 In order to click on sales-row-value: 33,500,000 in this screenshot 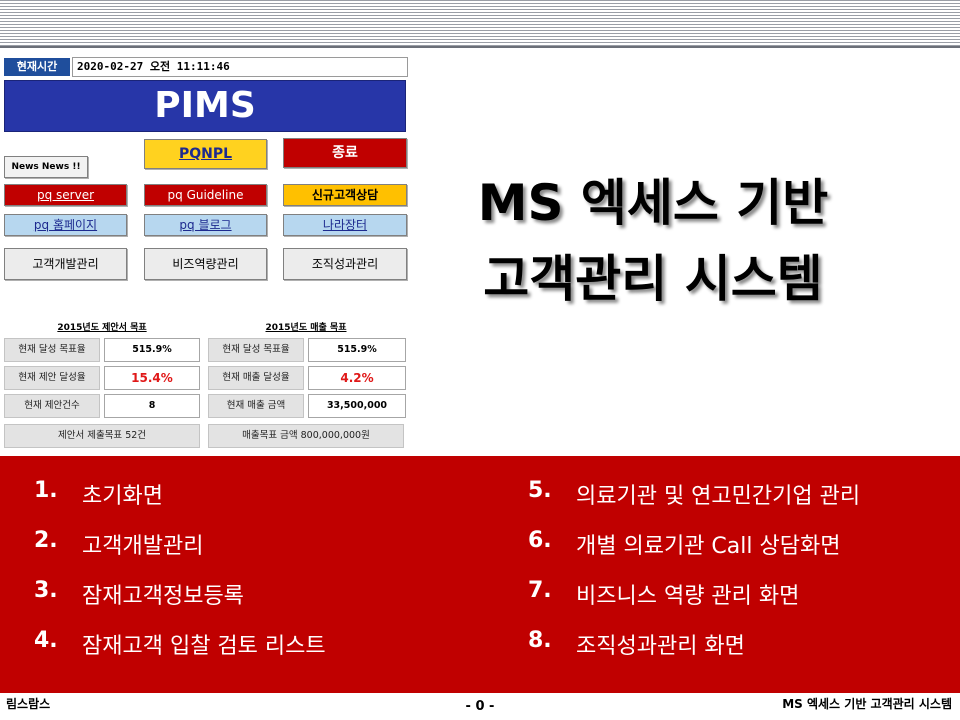, I will do `click(357, 406)`.